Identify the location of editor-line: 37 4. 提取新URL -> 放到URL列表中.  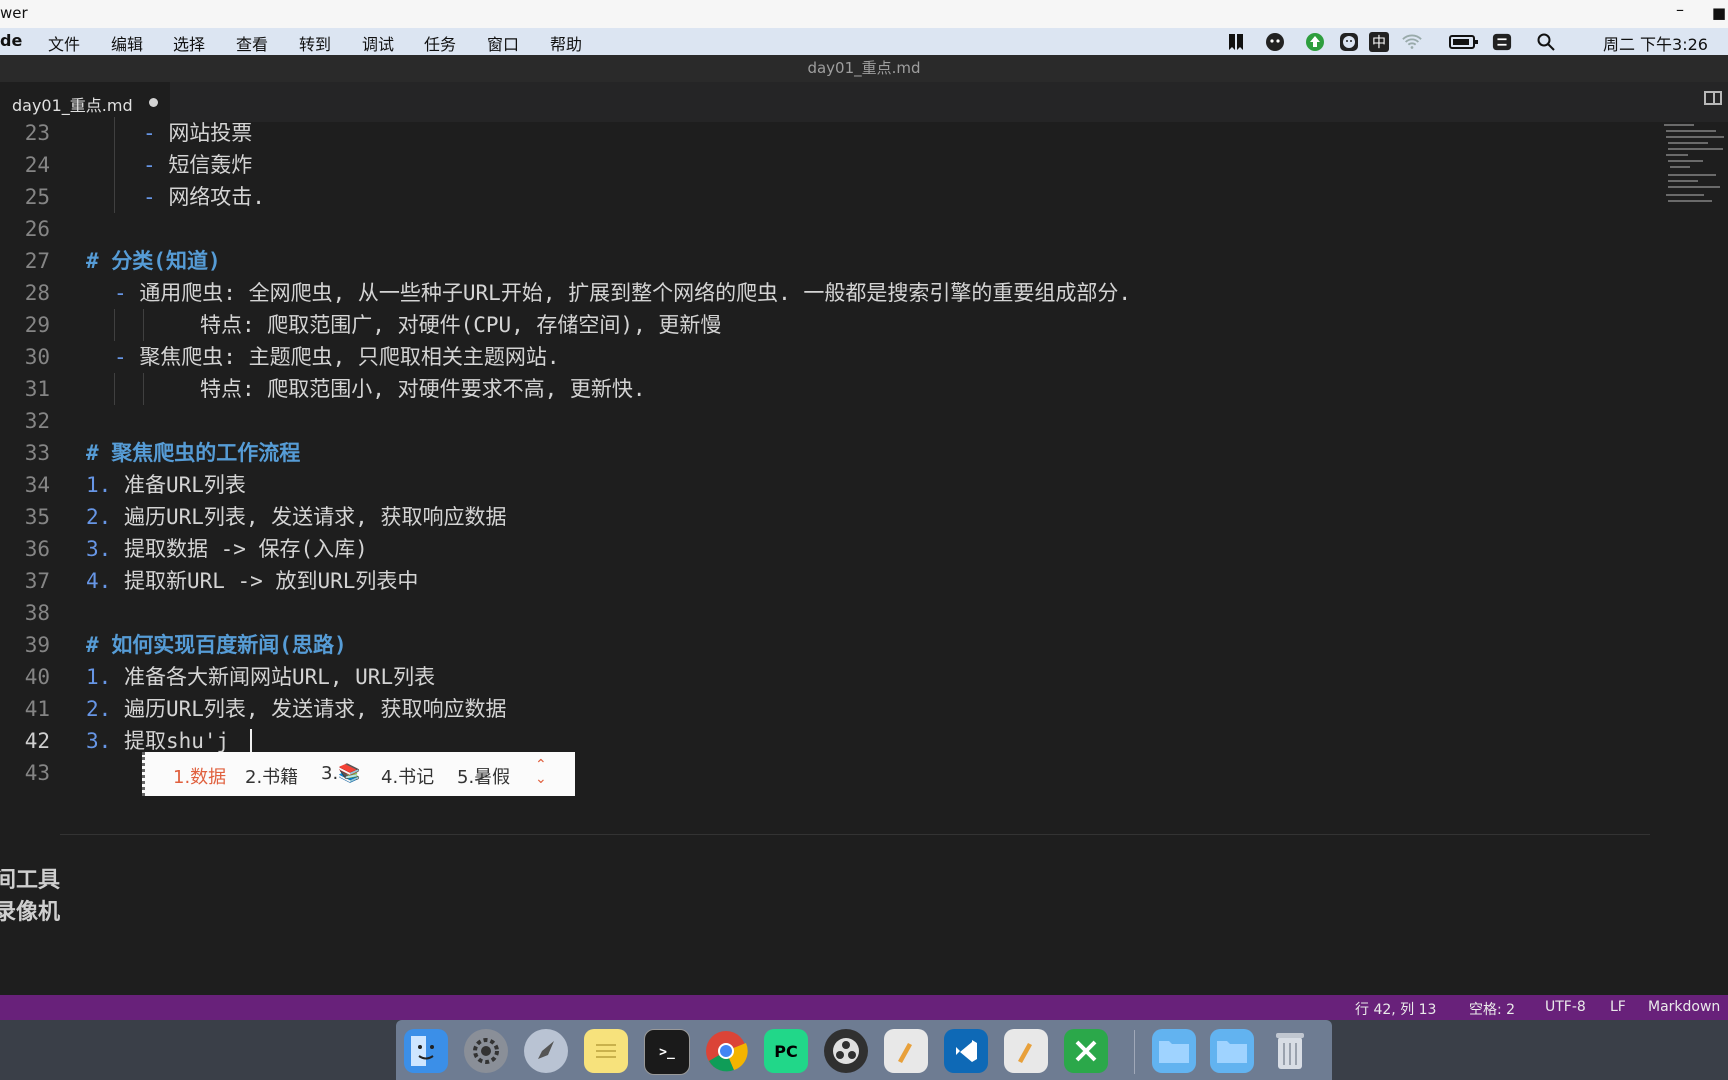
(825, 581).